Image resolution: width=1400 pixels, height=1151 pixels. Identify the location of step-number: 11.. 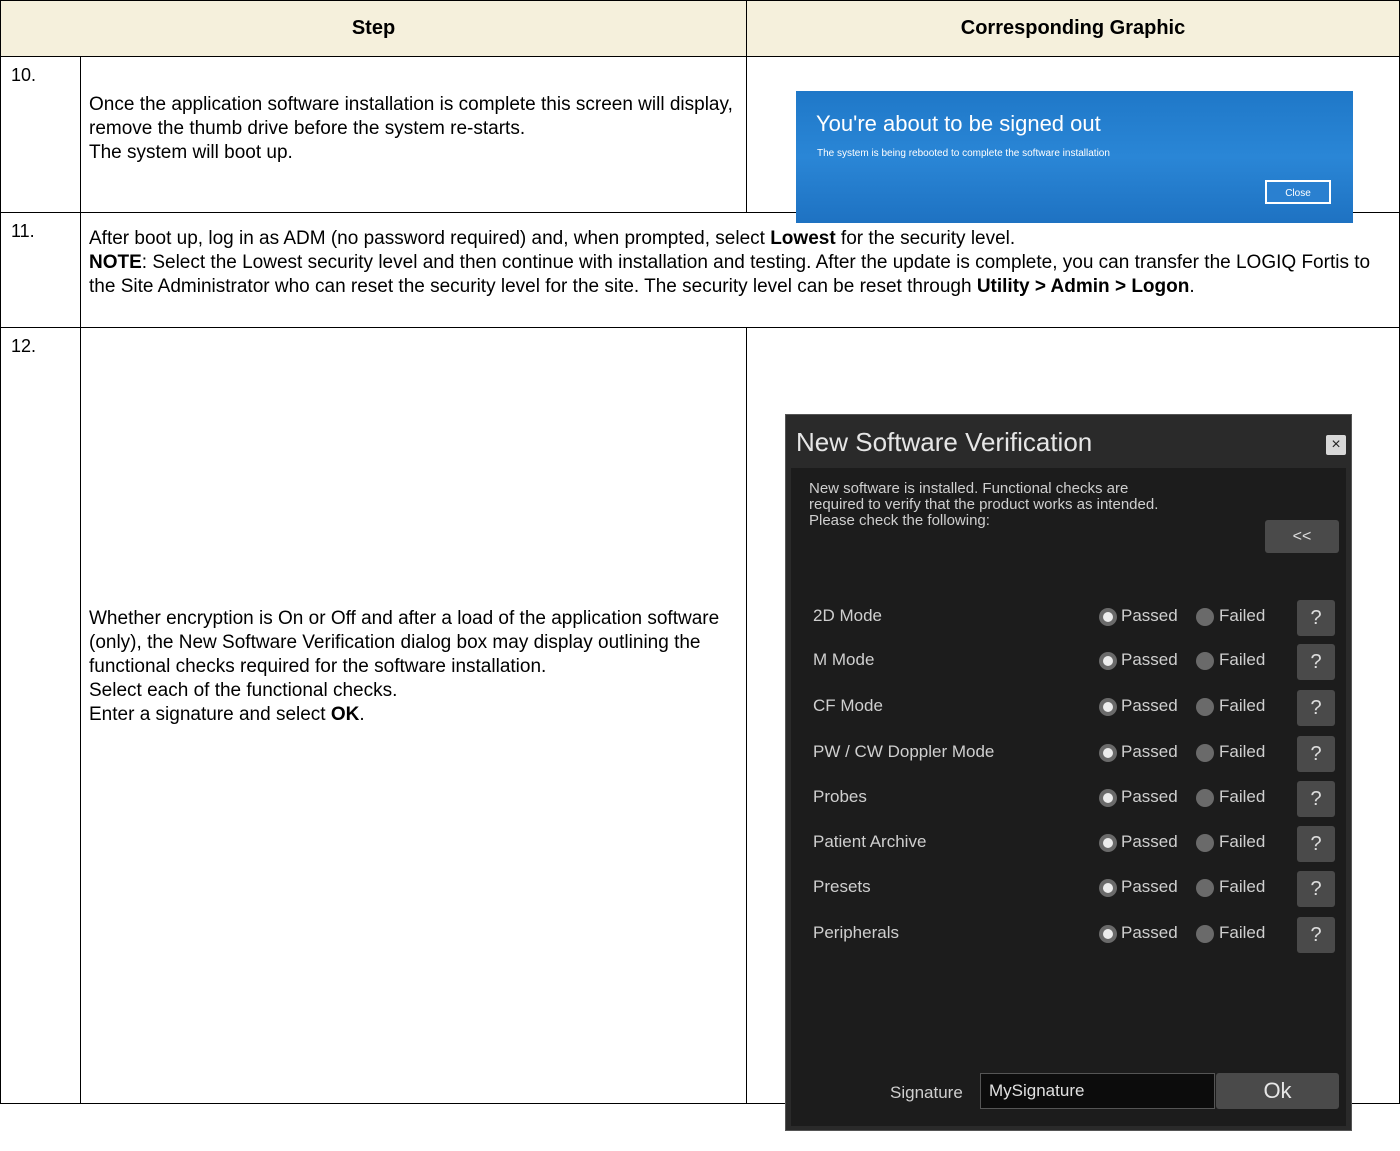
(40, 270).